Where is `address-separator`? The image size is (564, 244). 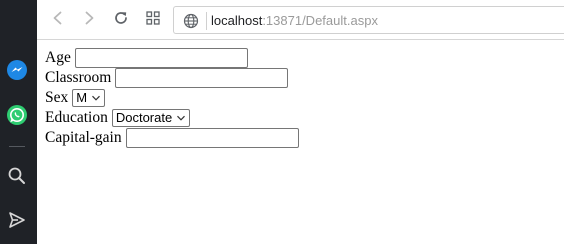 address-separator is located at coordinates (206, 21).